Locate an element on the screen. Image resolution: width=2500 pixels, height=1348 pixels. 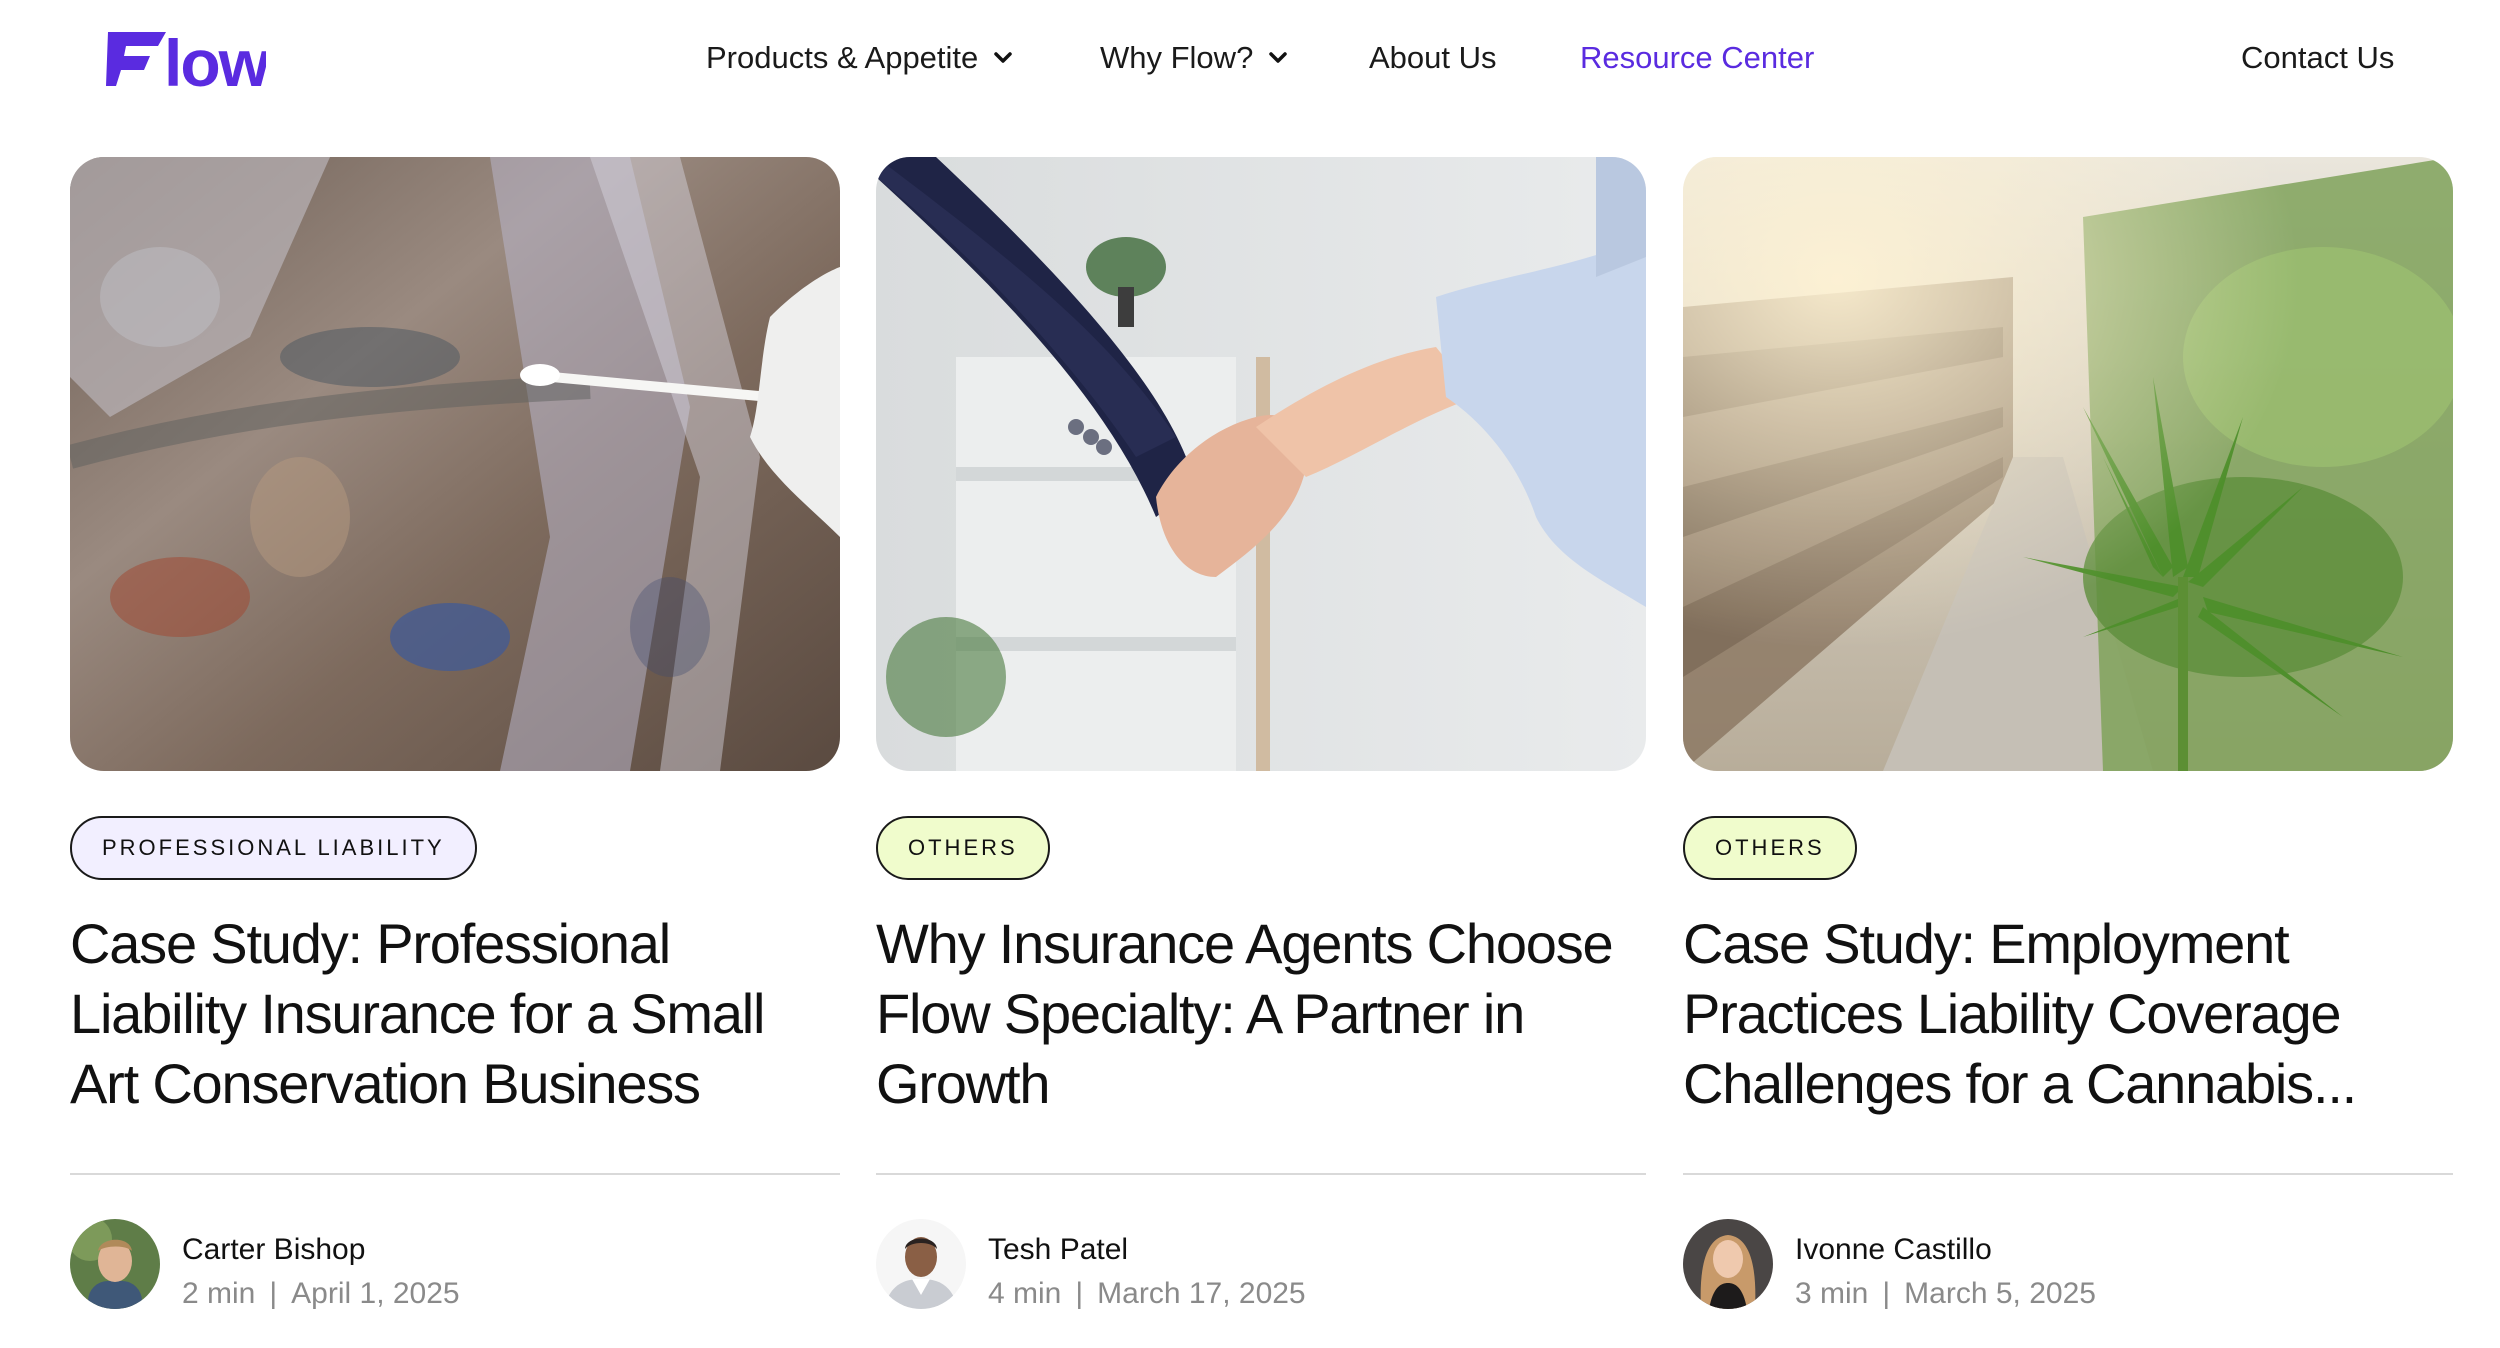
nav-about-us-label: About Us is located at coordinates (1433, 57).